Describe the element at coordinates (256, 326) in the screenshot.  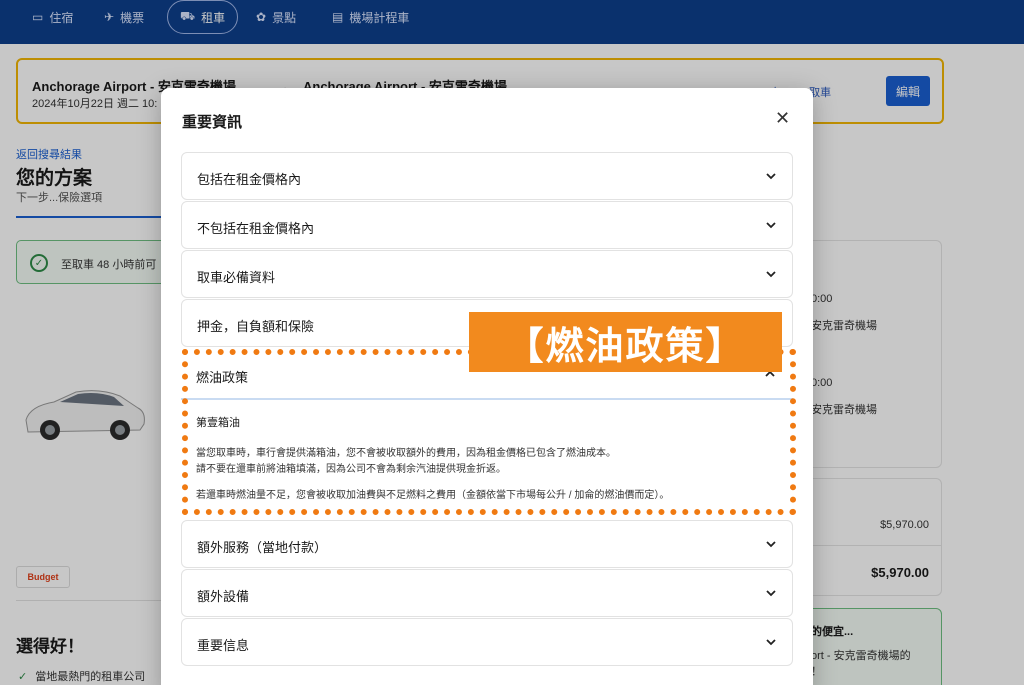
I see `accordion-label: 押金，自負額和保險` at that location.